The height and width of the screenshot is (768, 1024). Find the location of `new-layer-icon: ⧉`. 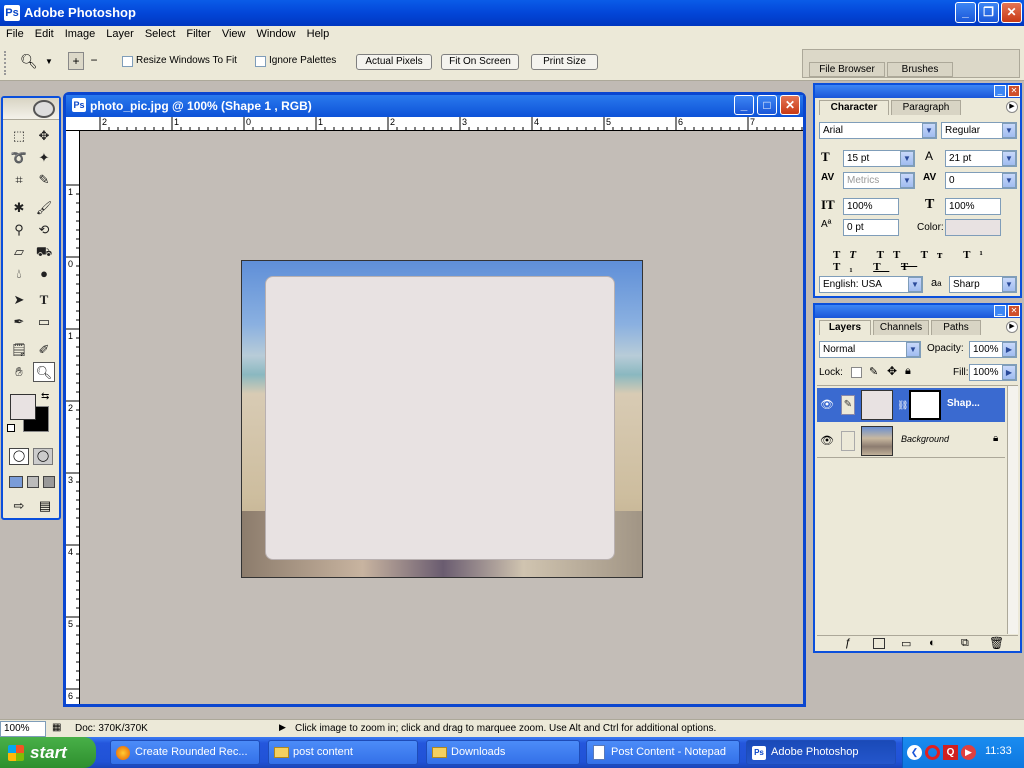

new-layer-icon: ⧉ is located at coordinates (965, 643).